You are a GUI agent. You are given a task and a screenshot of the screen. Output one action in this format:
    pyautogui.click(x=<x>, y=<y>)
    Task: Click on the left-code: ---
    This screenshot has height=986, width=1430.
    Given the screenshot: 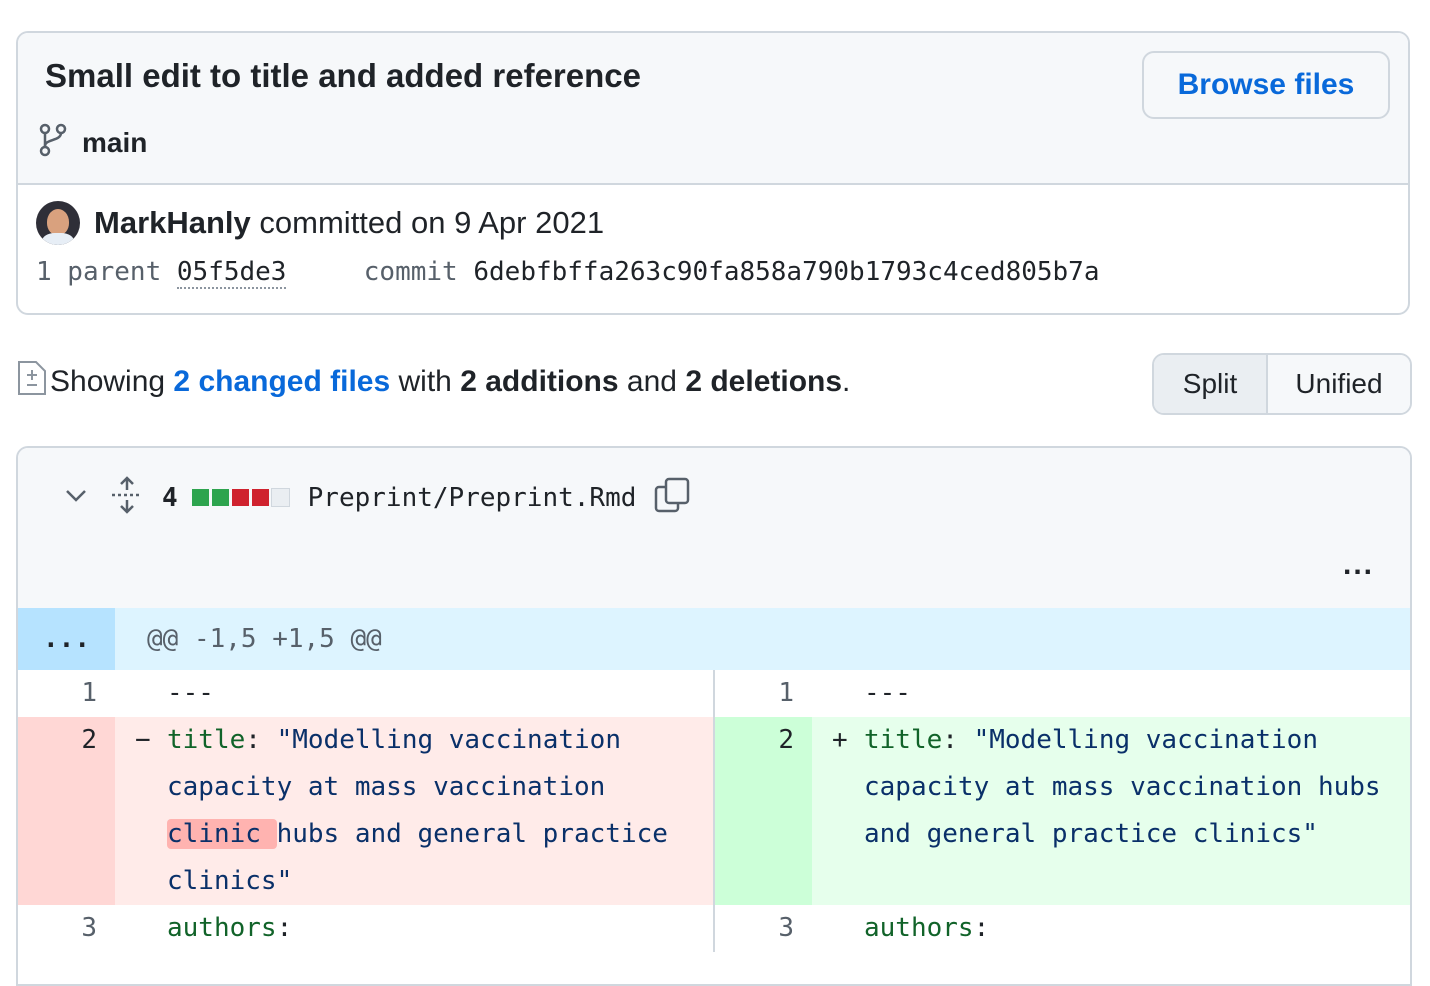 What is the action you would take?
    pyautogui.click(x=190, y=693)
    